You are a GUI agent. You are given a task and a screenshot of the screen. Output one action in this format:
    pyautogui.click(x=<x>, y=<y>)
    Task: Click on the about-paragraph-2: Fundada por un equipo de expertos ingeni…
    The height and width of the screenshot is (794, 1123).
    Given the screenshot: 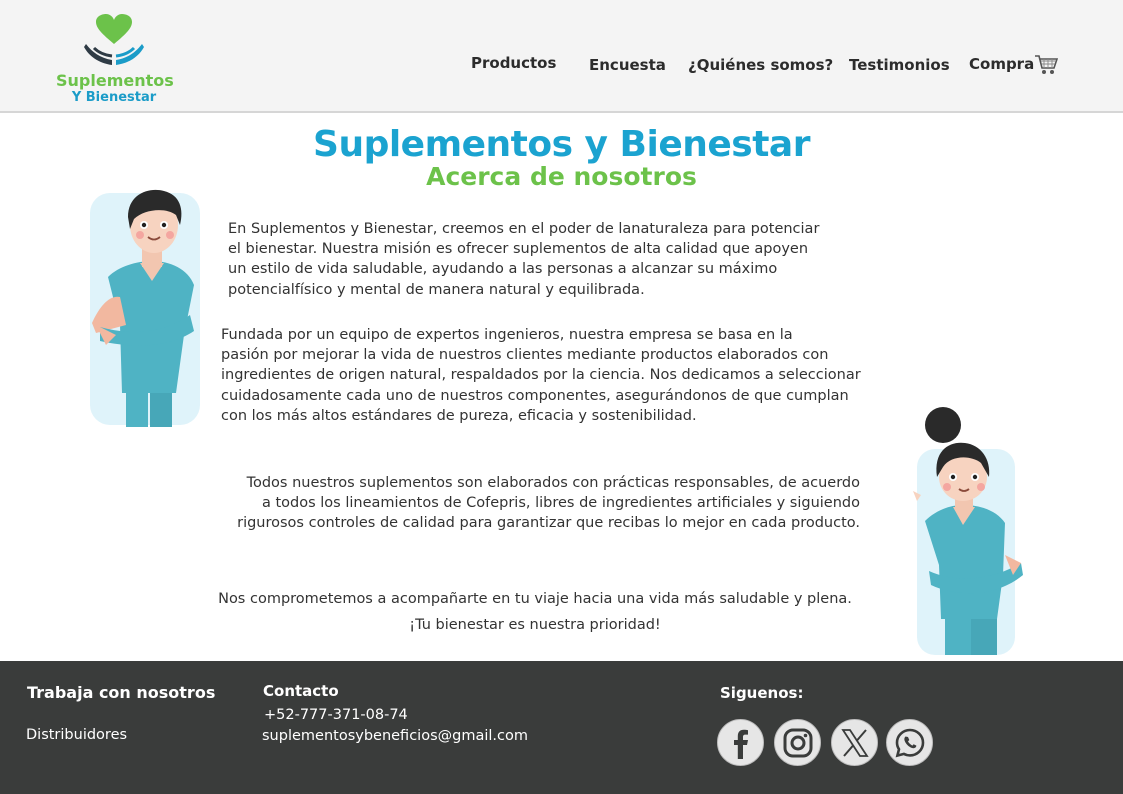 What is the action you would take?
    pyautogui.click(x=541, y=375)
    